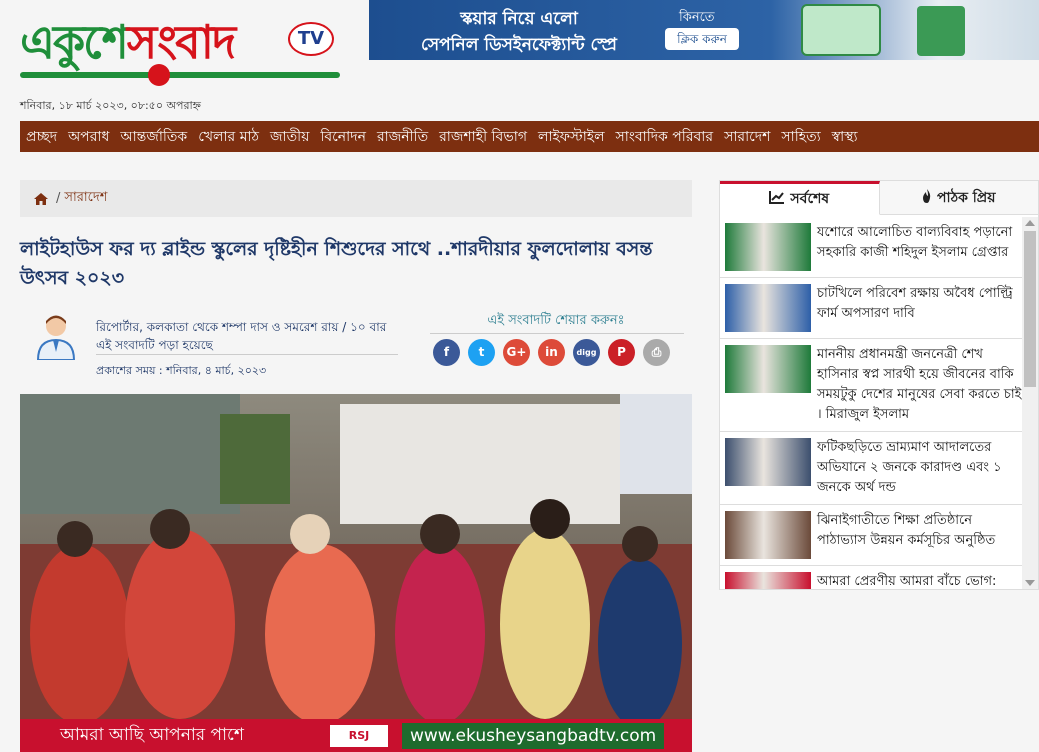 The height and width of the screenshot is (752, 1039). I want to click on nav-item: সাংবাদিক পরিবার, so click(665, 137).